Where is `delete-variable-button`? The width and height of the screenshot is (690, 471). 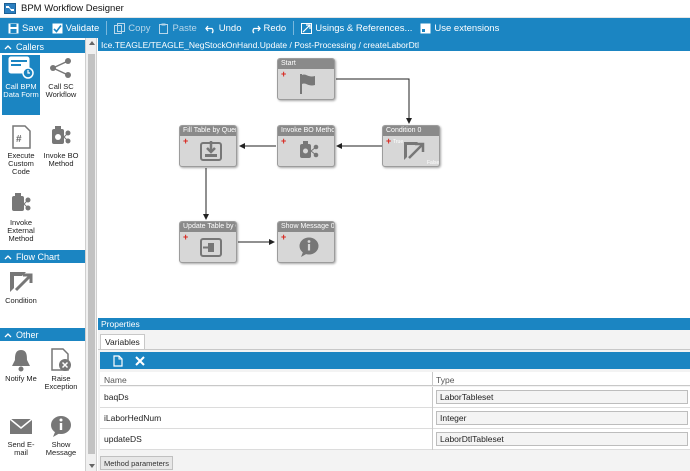
delete-variable-button is located at coordinates (140, 361).